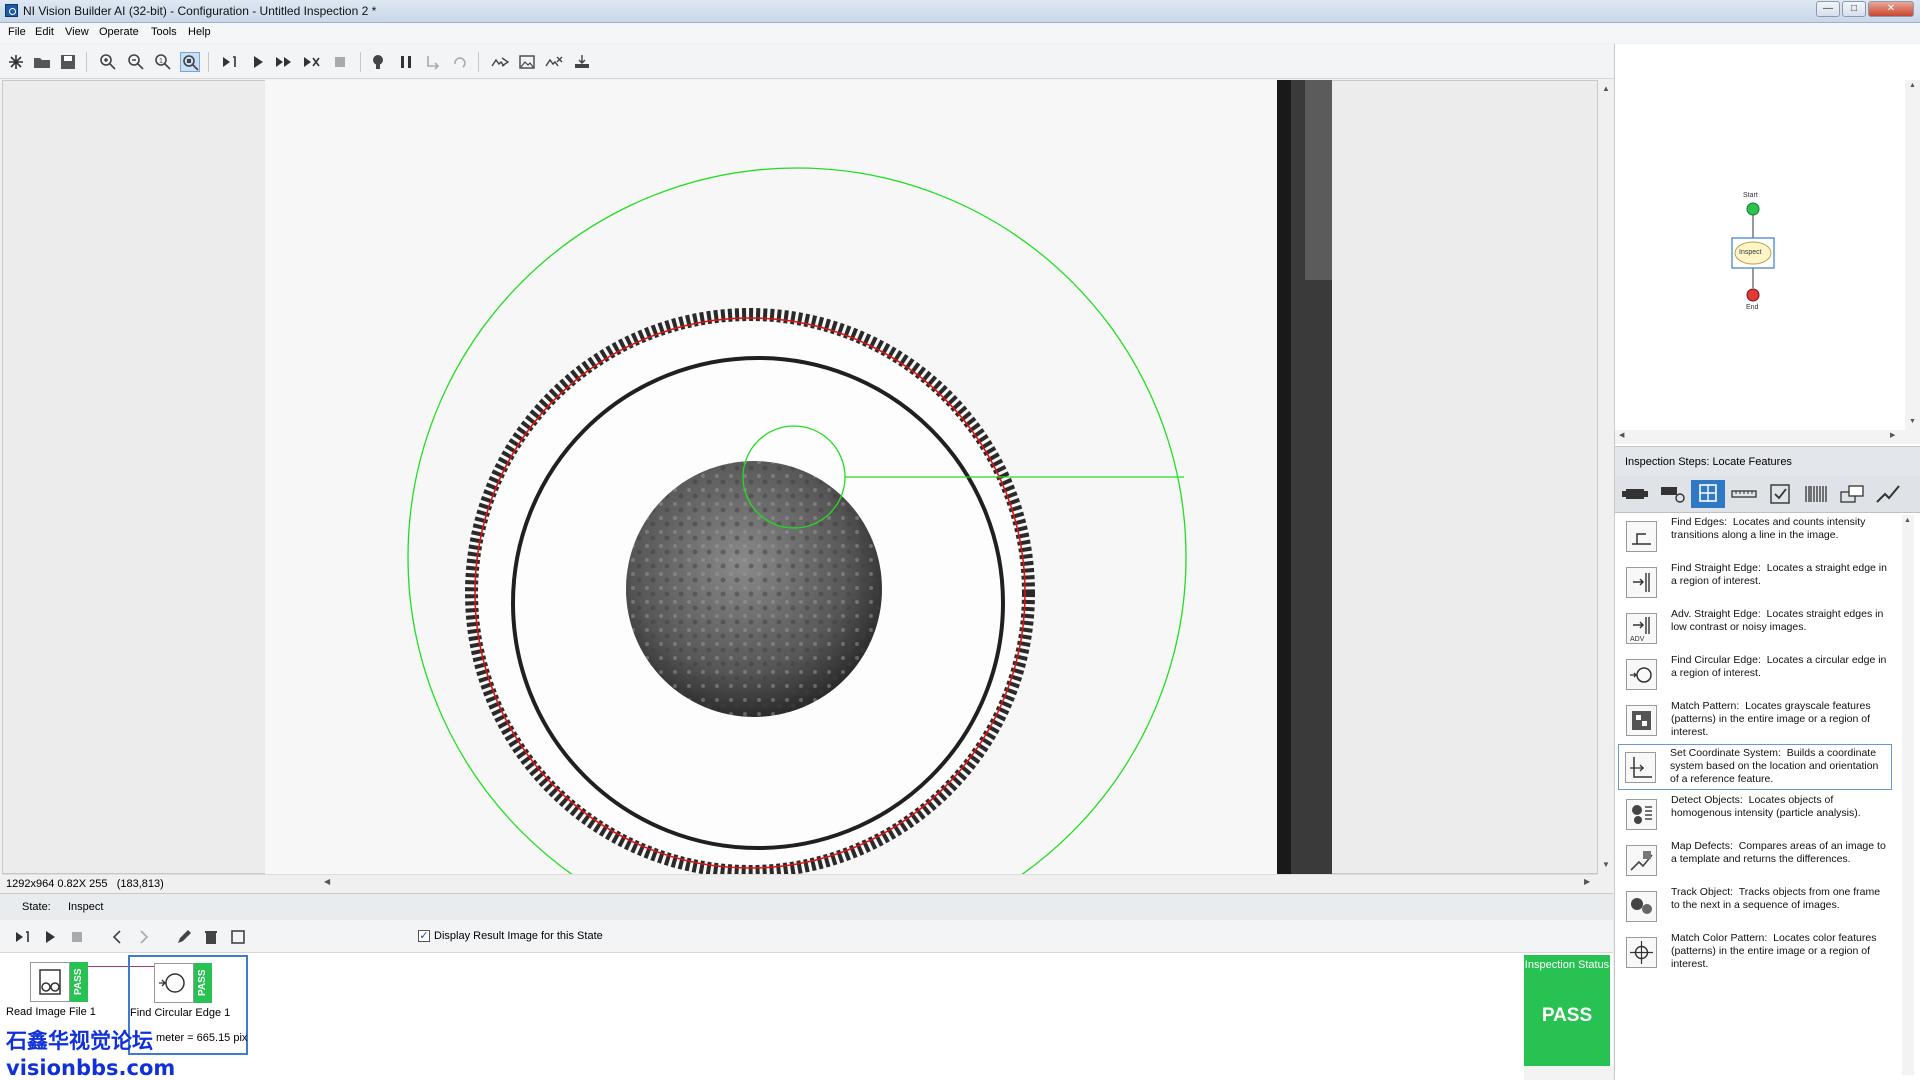  I want to click on image-info-readout: 1292x964 0.82X 255 (183,813), so click(85, 884).